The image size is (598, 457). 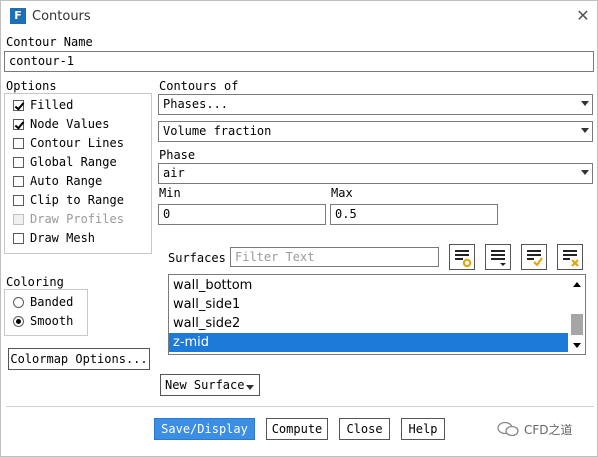 What do you see at coordinates (205, 385) in the screenshot?
I see `button-label: New Surface` at bounding box center [205, 385].